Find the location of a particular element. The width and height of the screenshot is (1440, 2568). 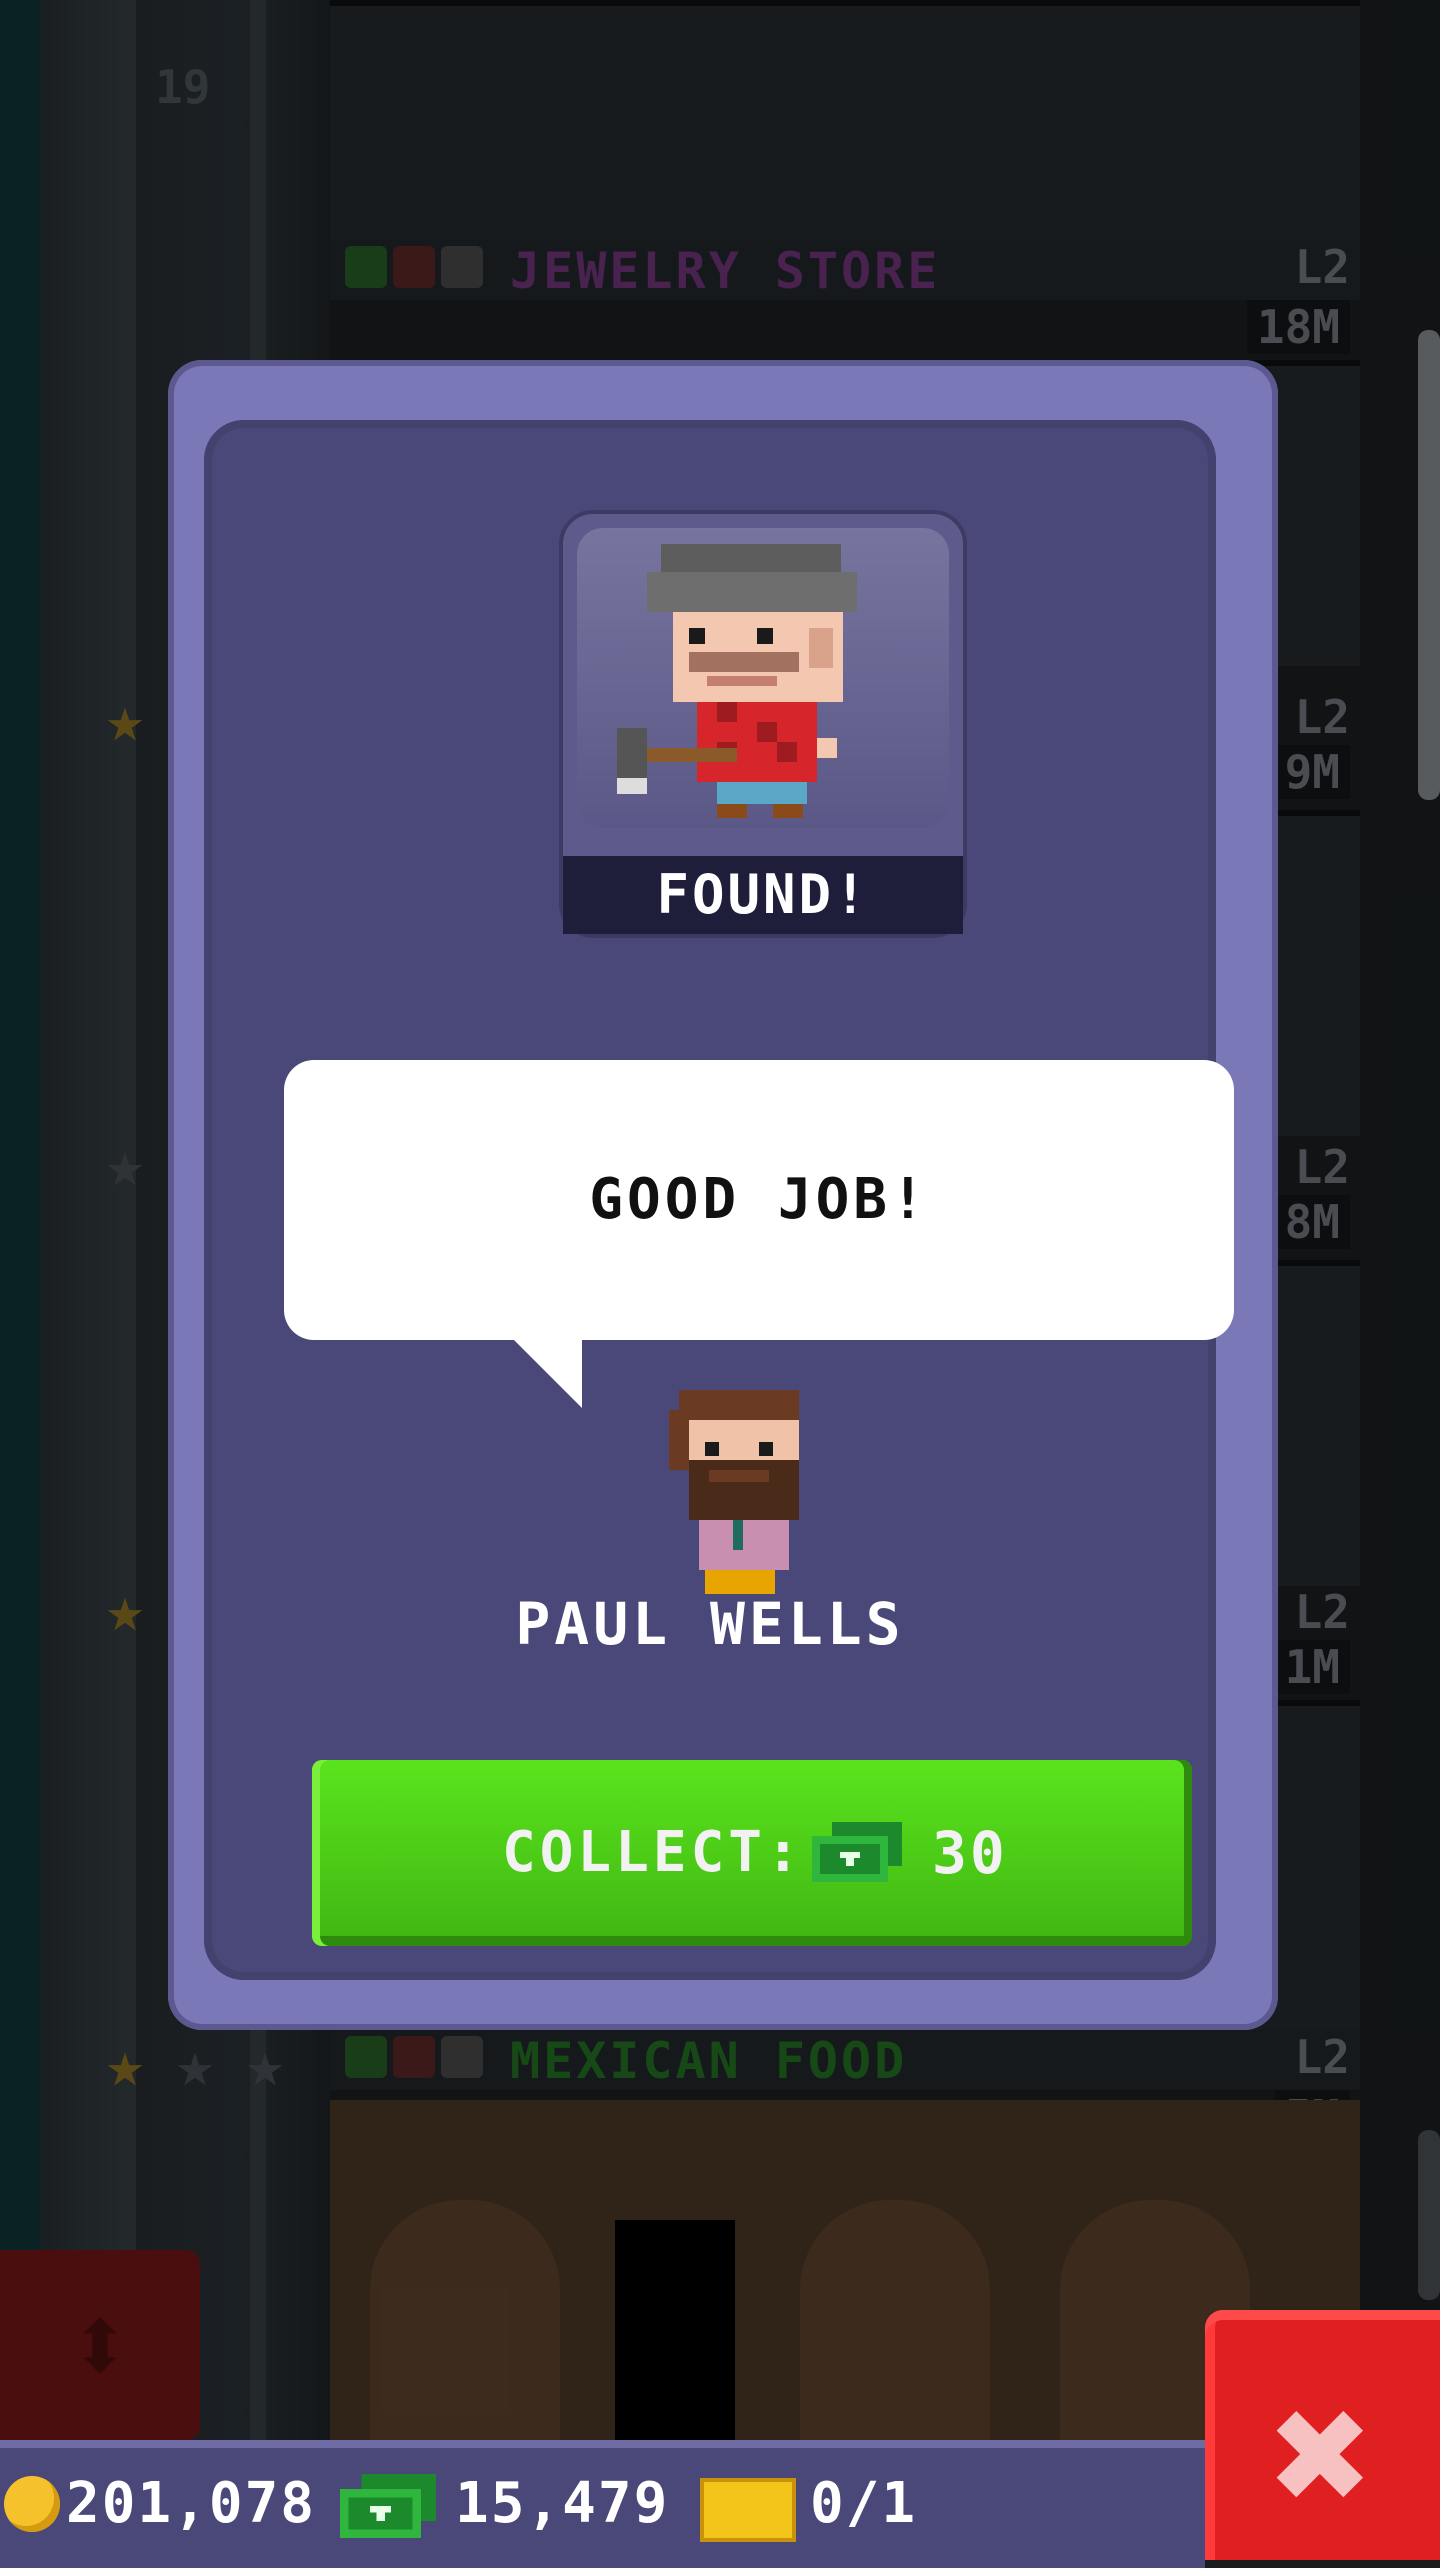

speech-bubble-tail is located at coordinates (547, 1373).